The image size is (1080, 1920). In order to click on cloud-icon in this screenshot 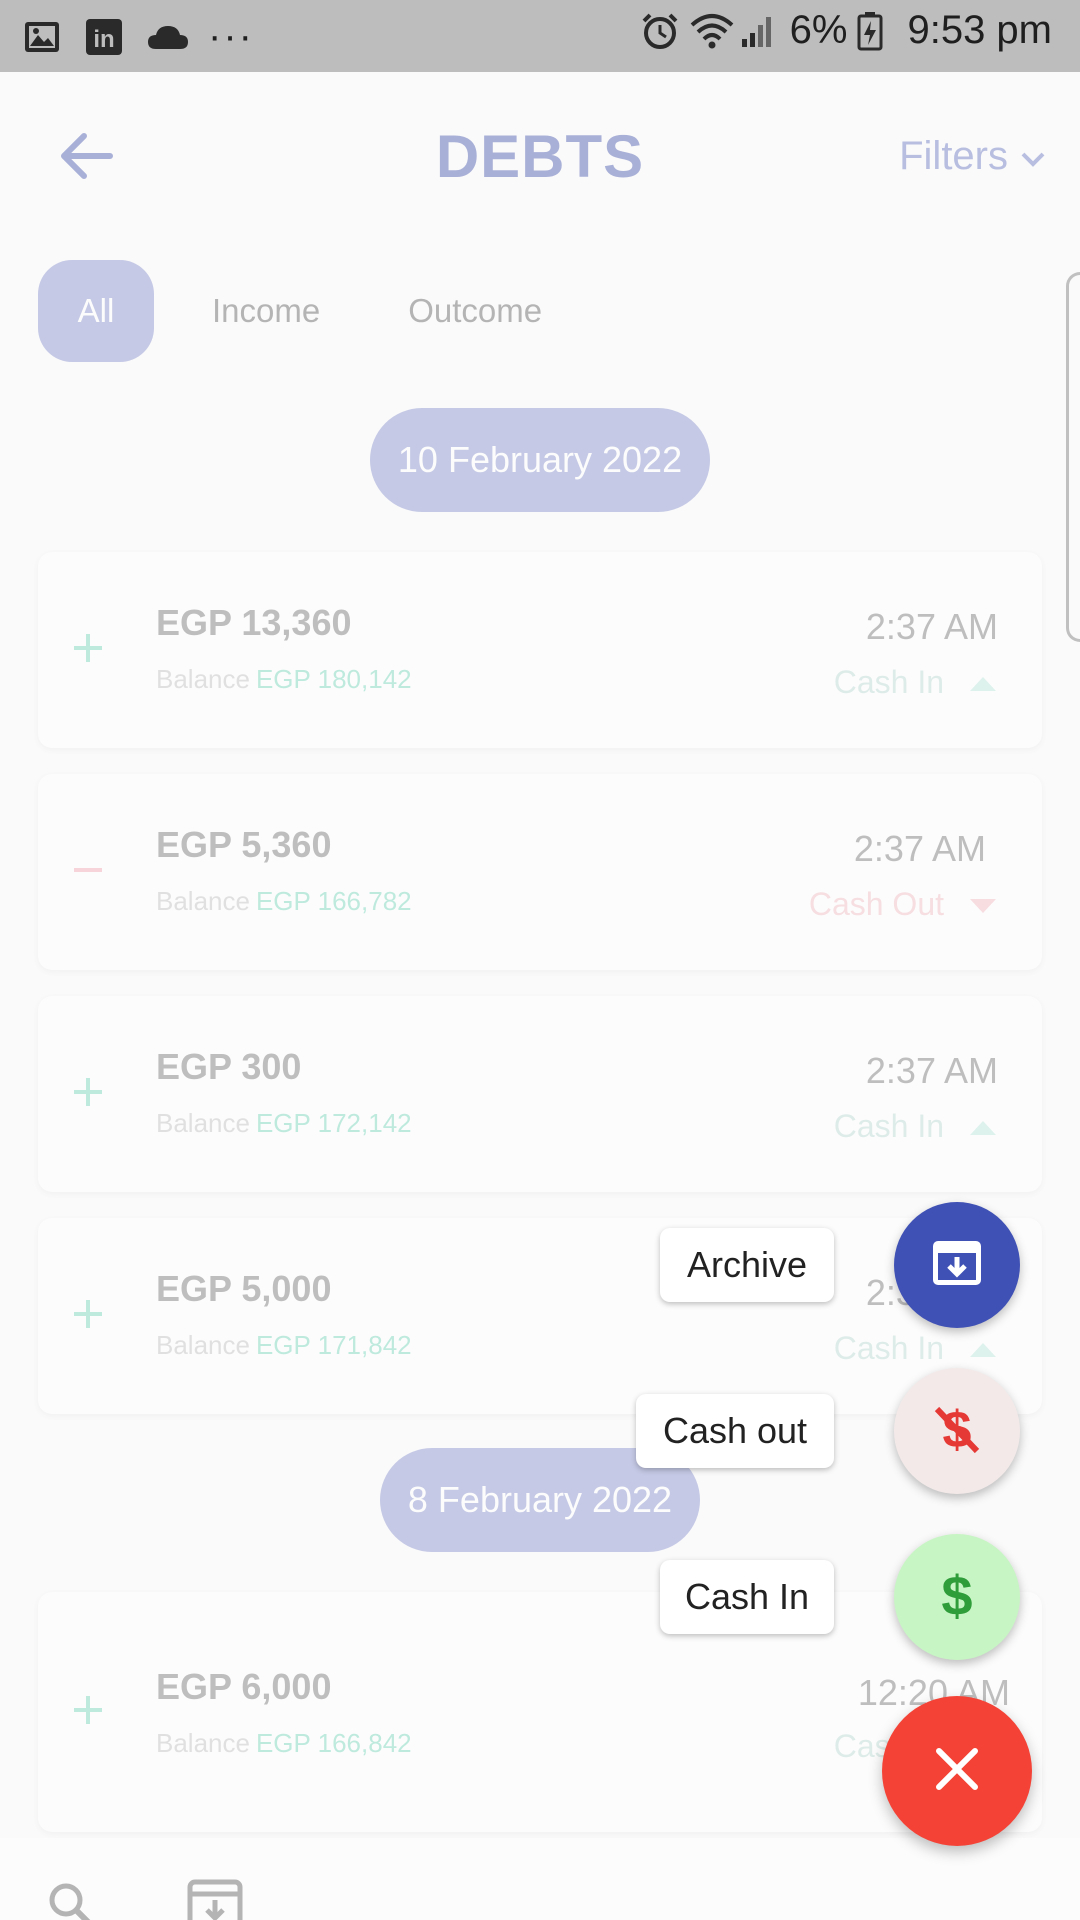, I will do `click(167, 37)`.